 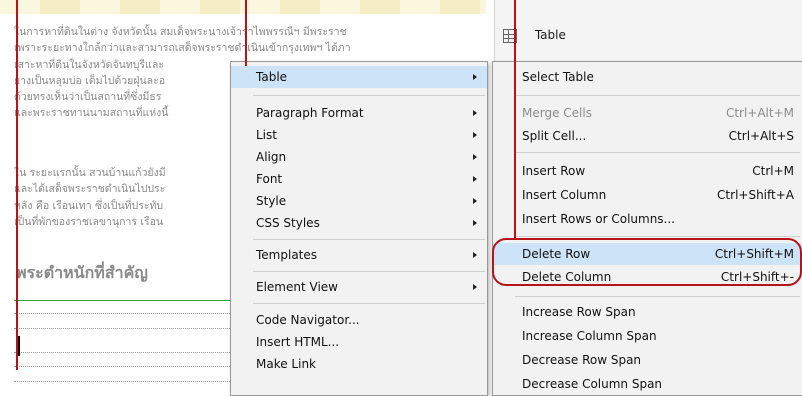 What do you see at coordinates (269, 179) in the screenshot?
I see `menu-item-label: Font` at bounding box center [269, 179].